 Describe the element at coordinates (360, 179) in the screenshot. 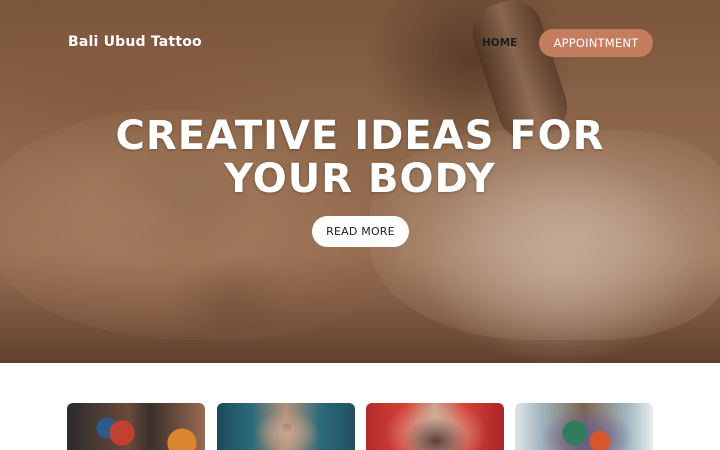

I see `hero-headline-line-2: YOUR BODY` at that location.